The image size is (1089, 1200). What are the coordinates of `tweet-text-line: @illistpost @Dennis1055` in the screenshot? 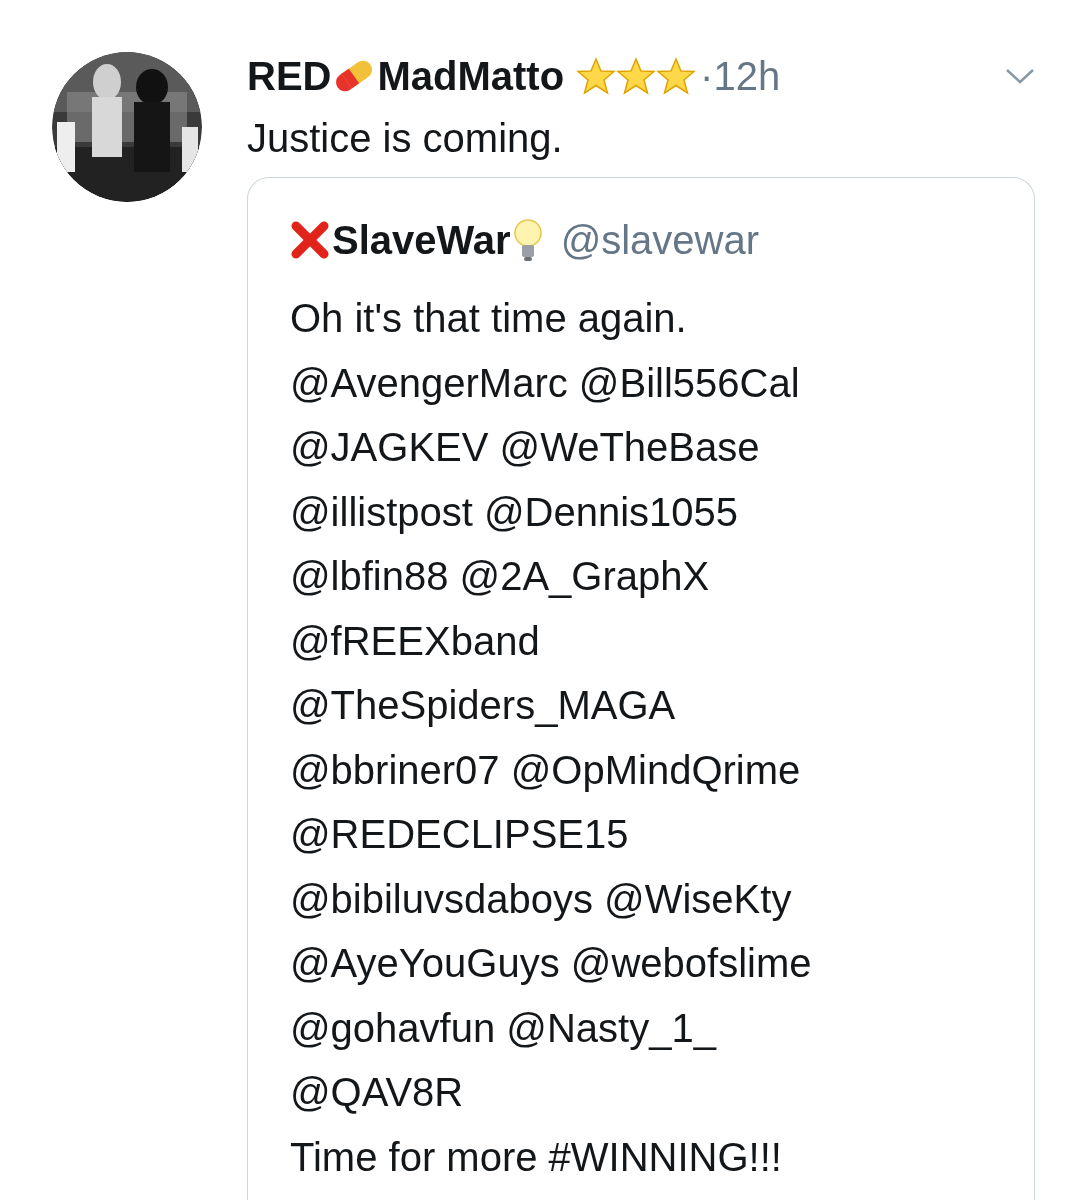 It's located at (515, 512).